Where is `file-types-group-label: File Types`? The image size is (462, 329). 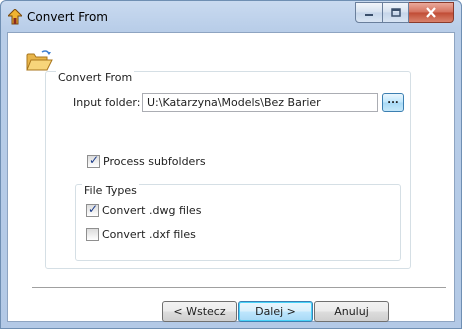 file-types-group-label: File Types is located at coordinates (110, 190).